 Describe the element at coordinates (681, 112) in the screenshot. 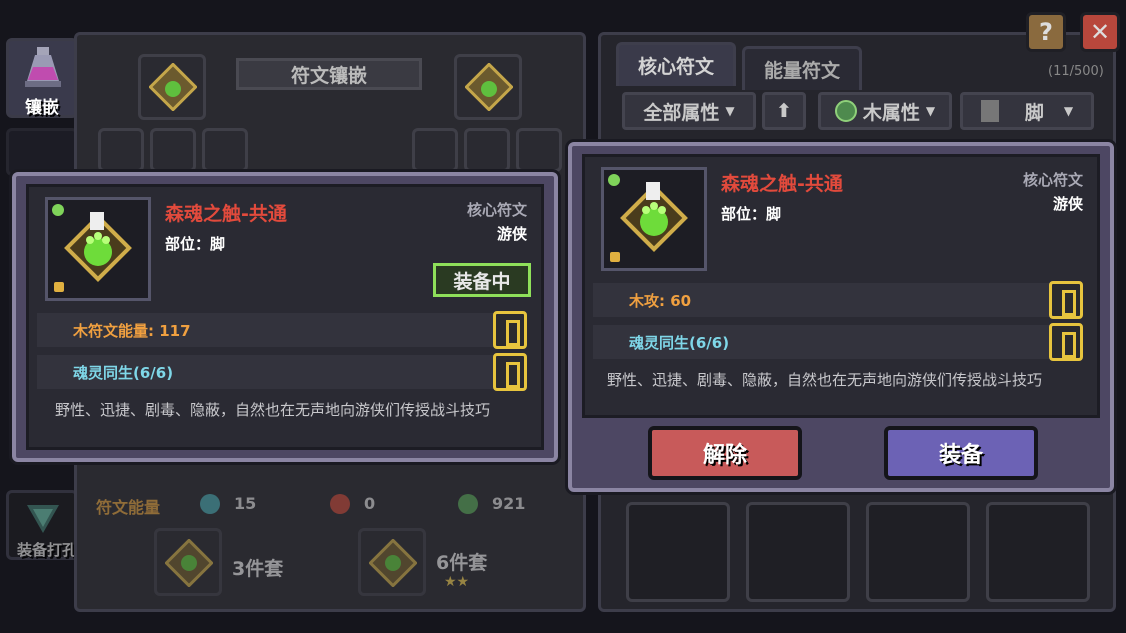

I see `filter-all-attributes-label: 全部属性` at that location.